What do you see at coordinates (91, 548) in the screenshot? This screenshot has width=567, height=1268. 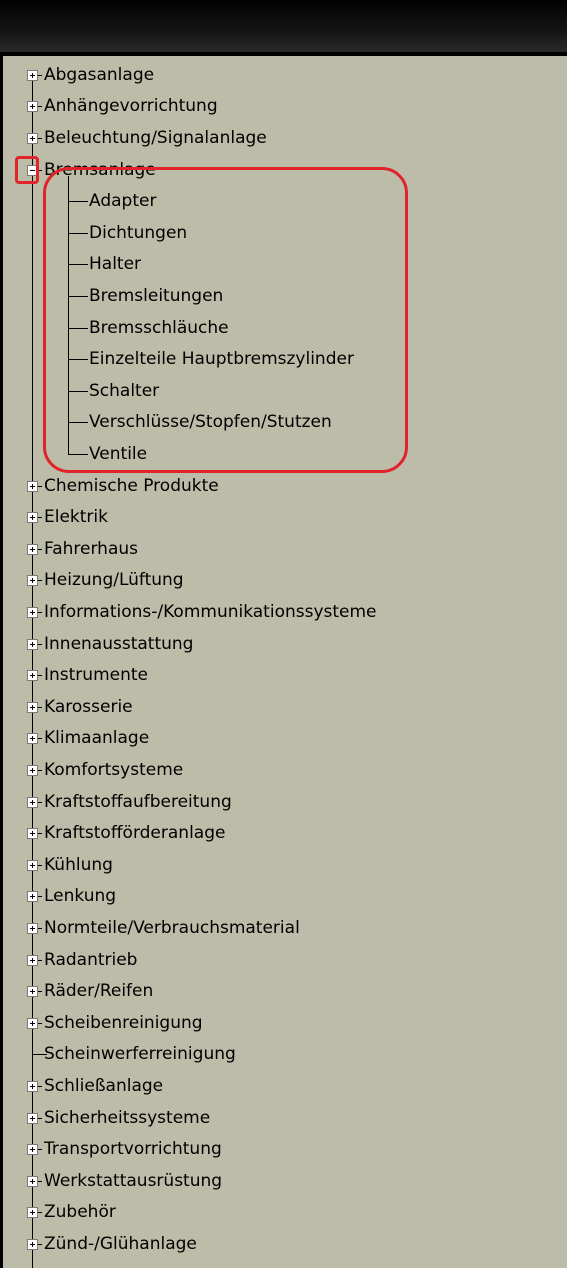 I see `tree-item-label: Fahrerhaus` at bounding box center [91, 548].